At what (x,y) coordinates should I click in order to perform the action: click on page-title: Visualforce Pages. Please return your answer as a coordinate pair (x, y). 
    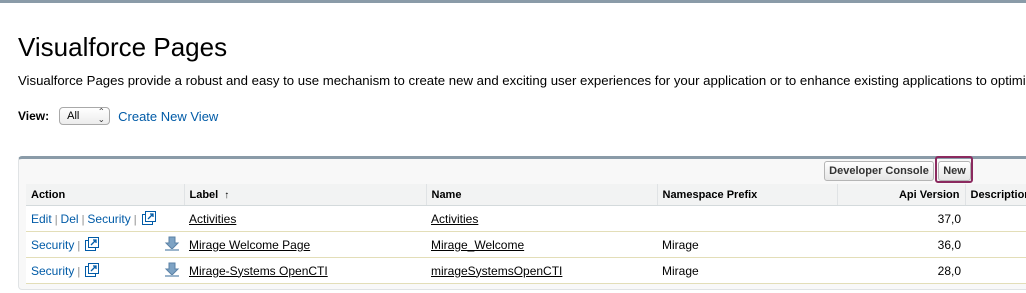
    Looking at the image, I should click on (123, 47).